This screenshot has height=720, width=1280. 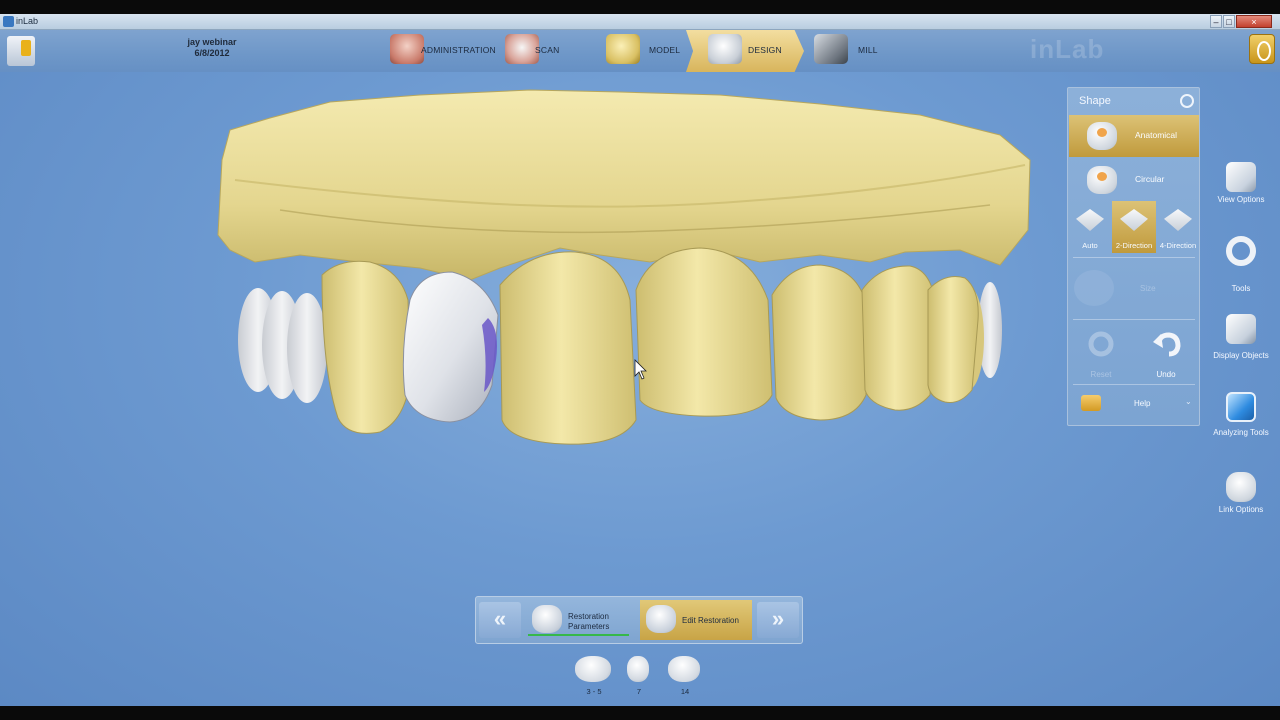 I want to click on two-direction-icon, so click(x=1134, y=220).